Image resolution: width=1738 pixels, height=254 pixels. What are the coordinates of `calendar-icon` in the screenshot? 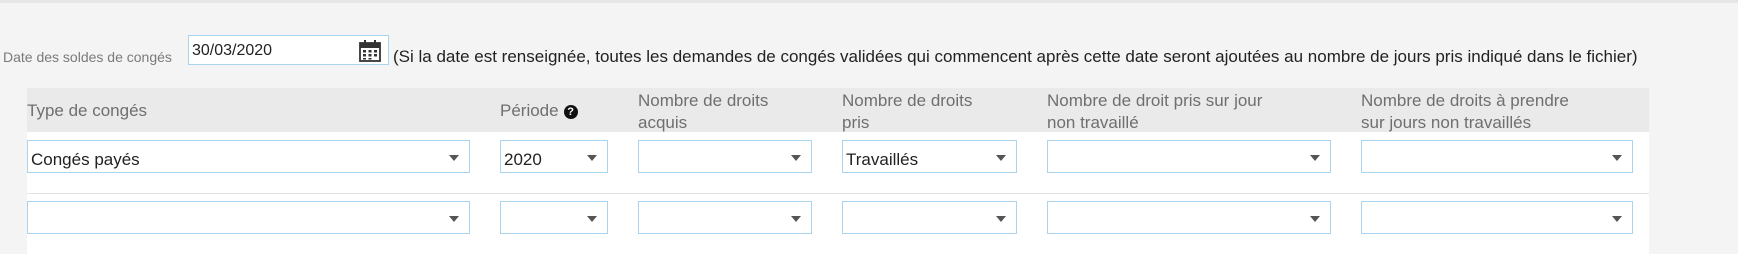 It's located at (370, 51).